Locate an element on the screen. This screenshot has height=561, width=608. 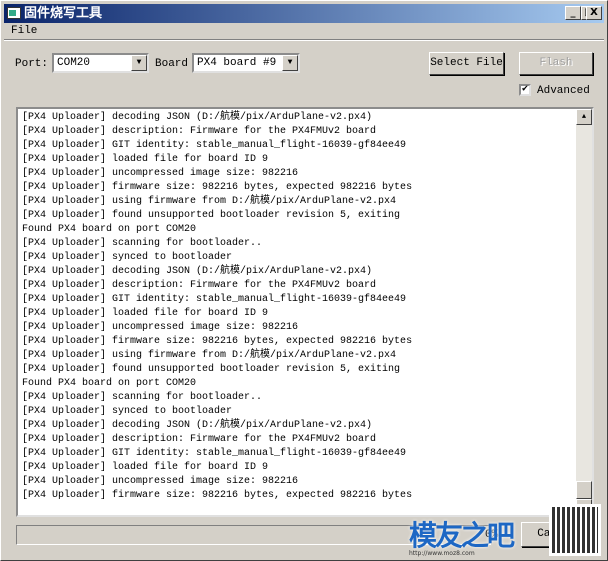
watermark-logo: 模友之吧 http://www.moz8.com is located at coordinates (462, 538).